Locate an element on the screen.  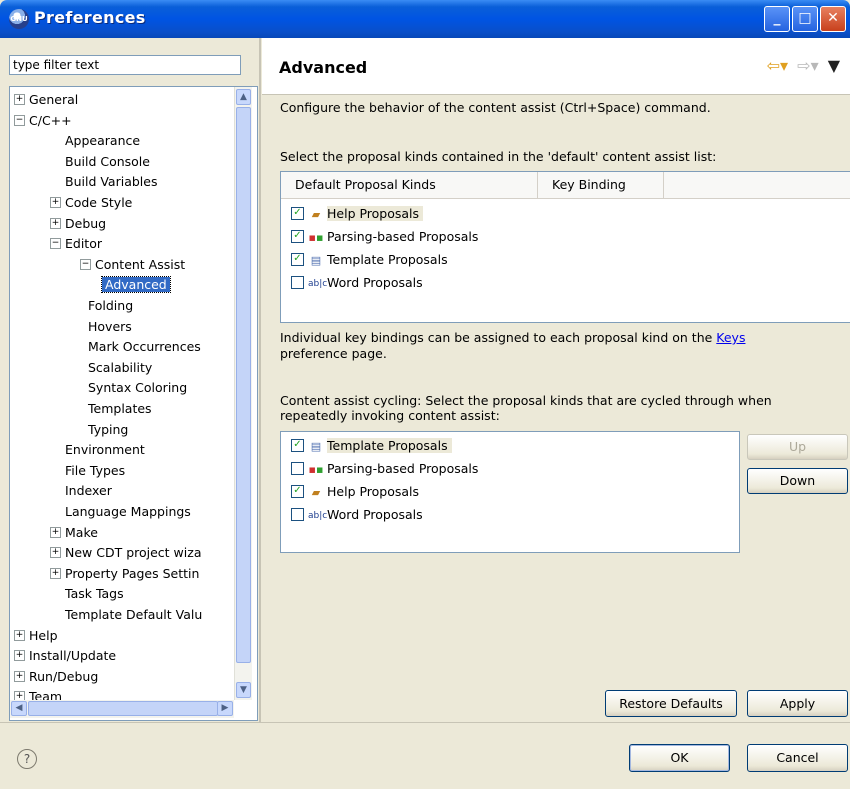
up-button: Up is located at coordinates (797, 447).